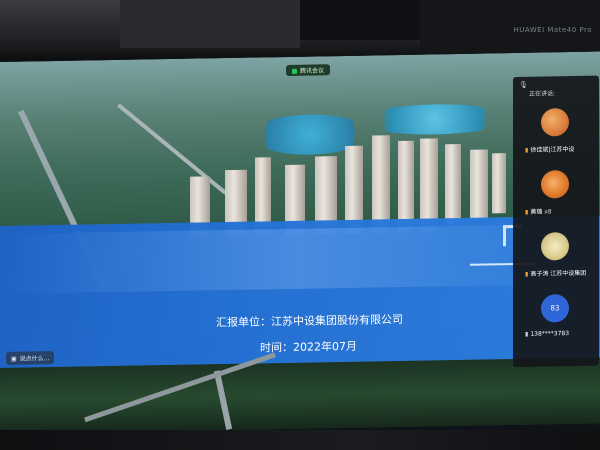  I want to click on meeting-indicator: 腾讯会议, so click(308, 70).